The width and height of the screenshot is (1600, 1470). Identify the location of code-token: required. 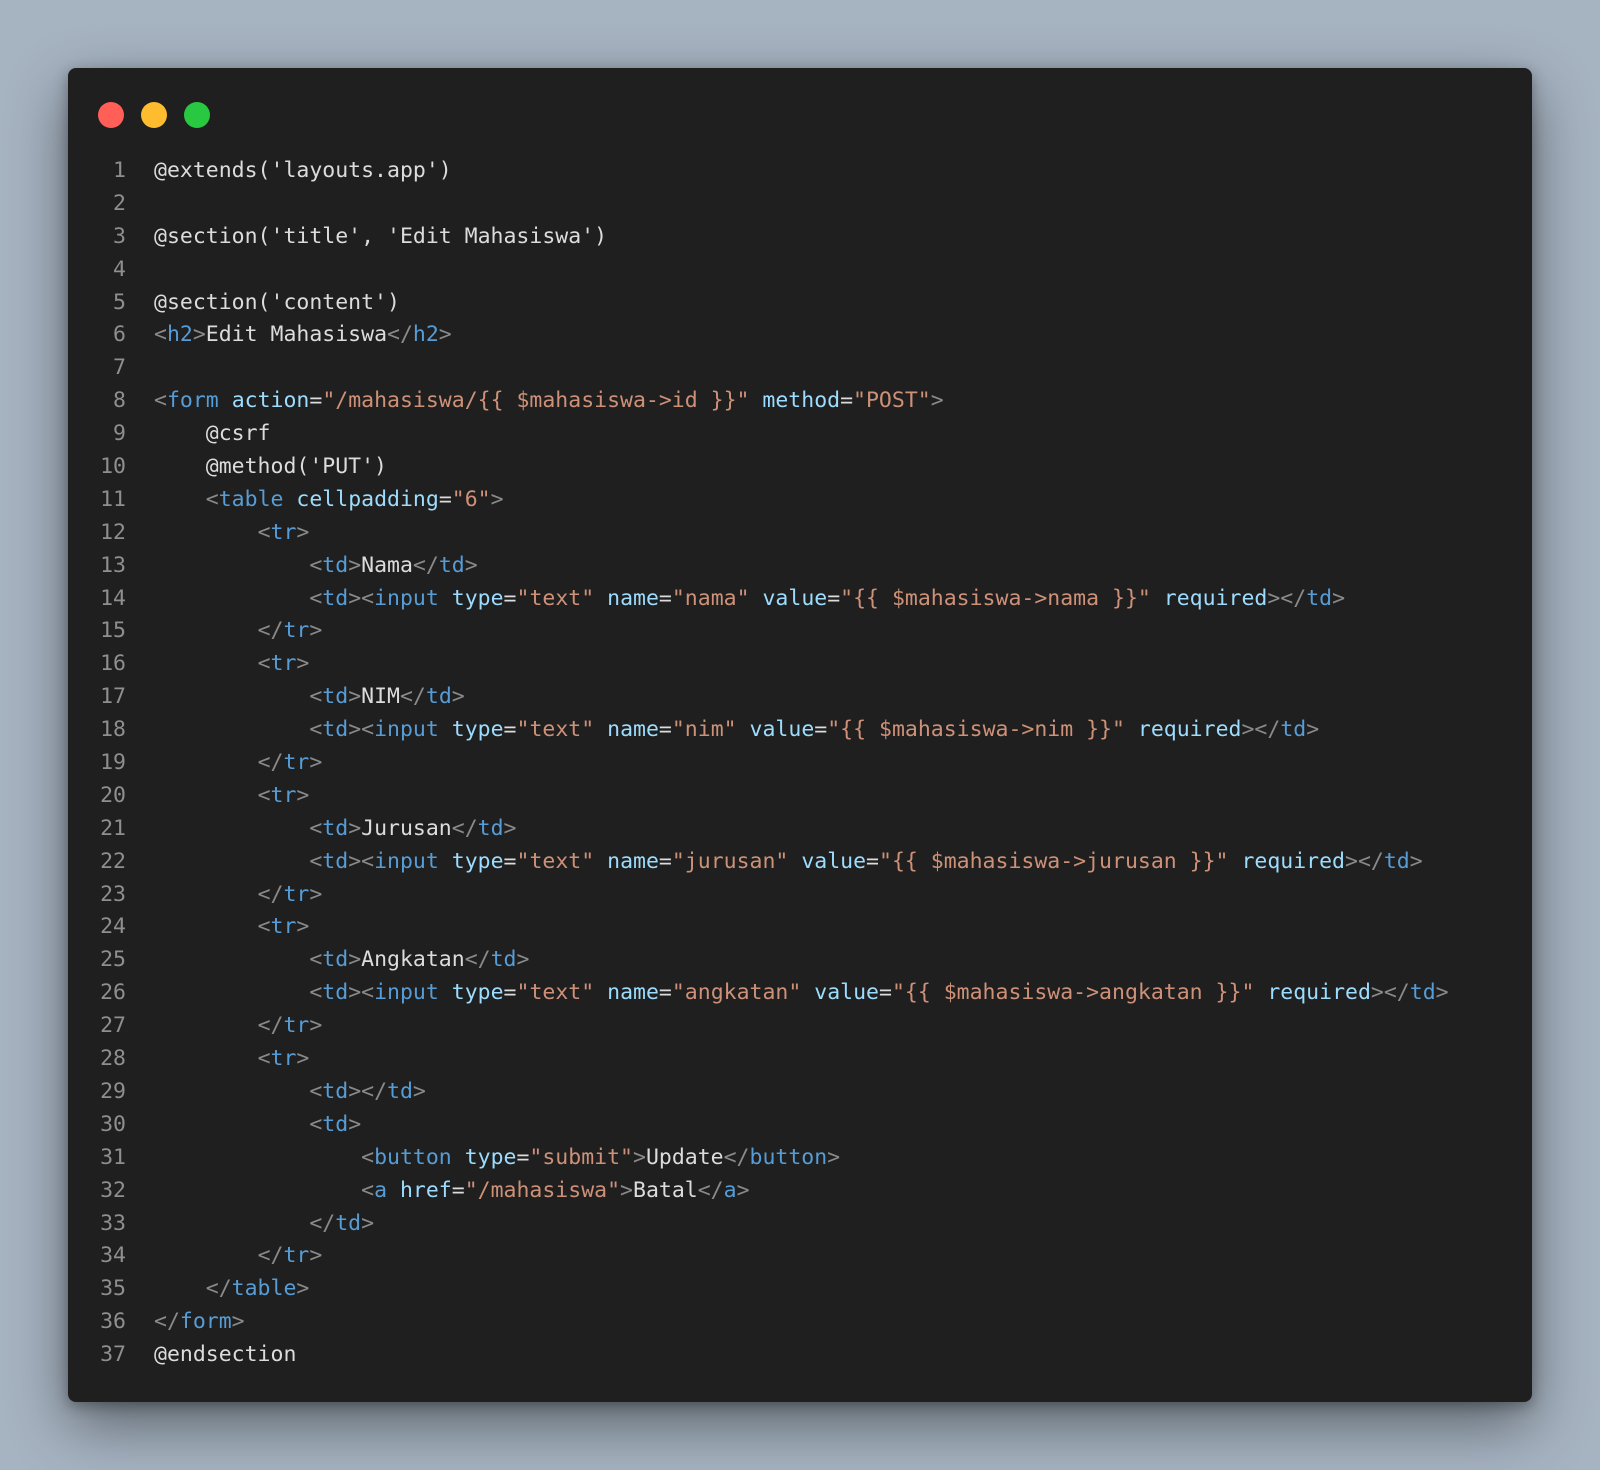
(1293, 861).